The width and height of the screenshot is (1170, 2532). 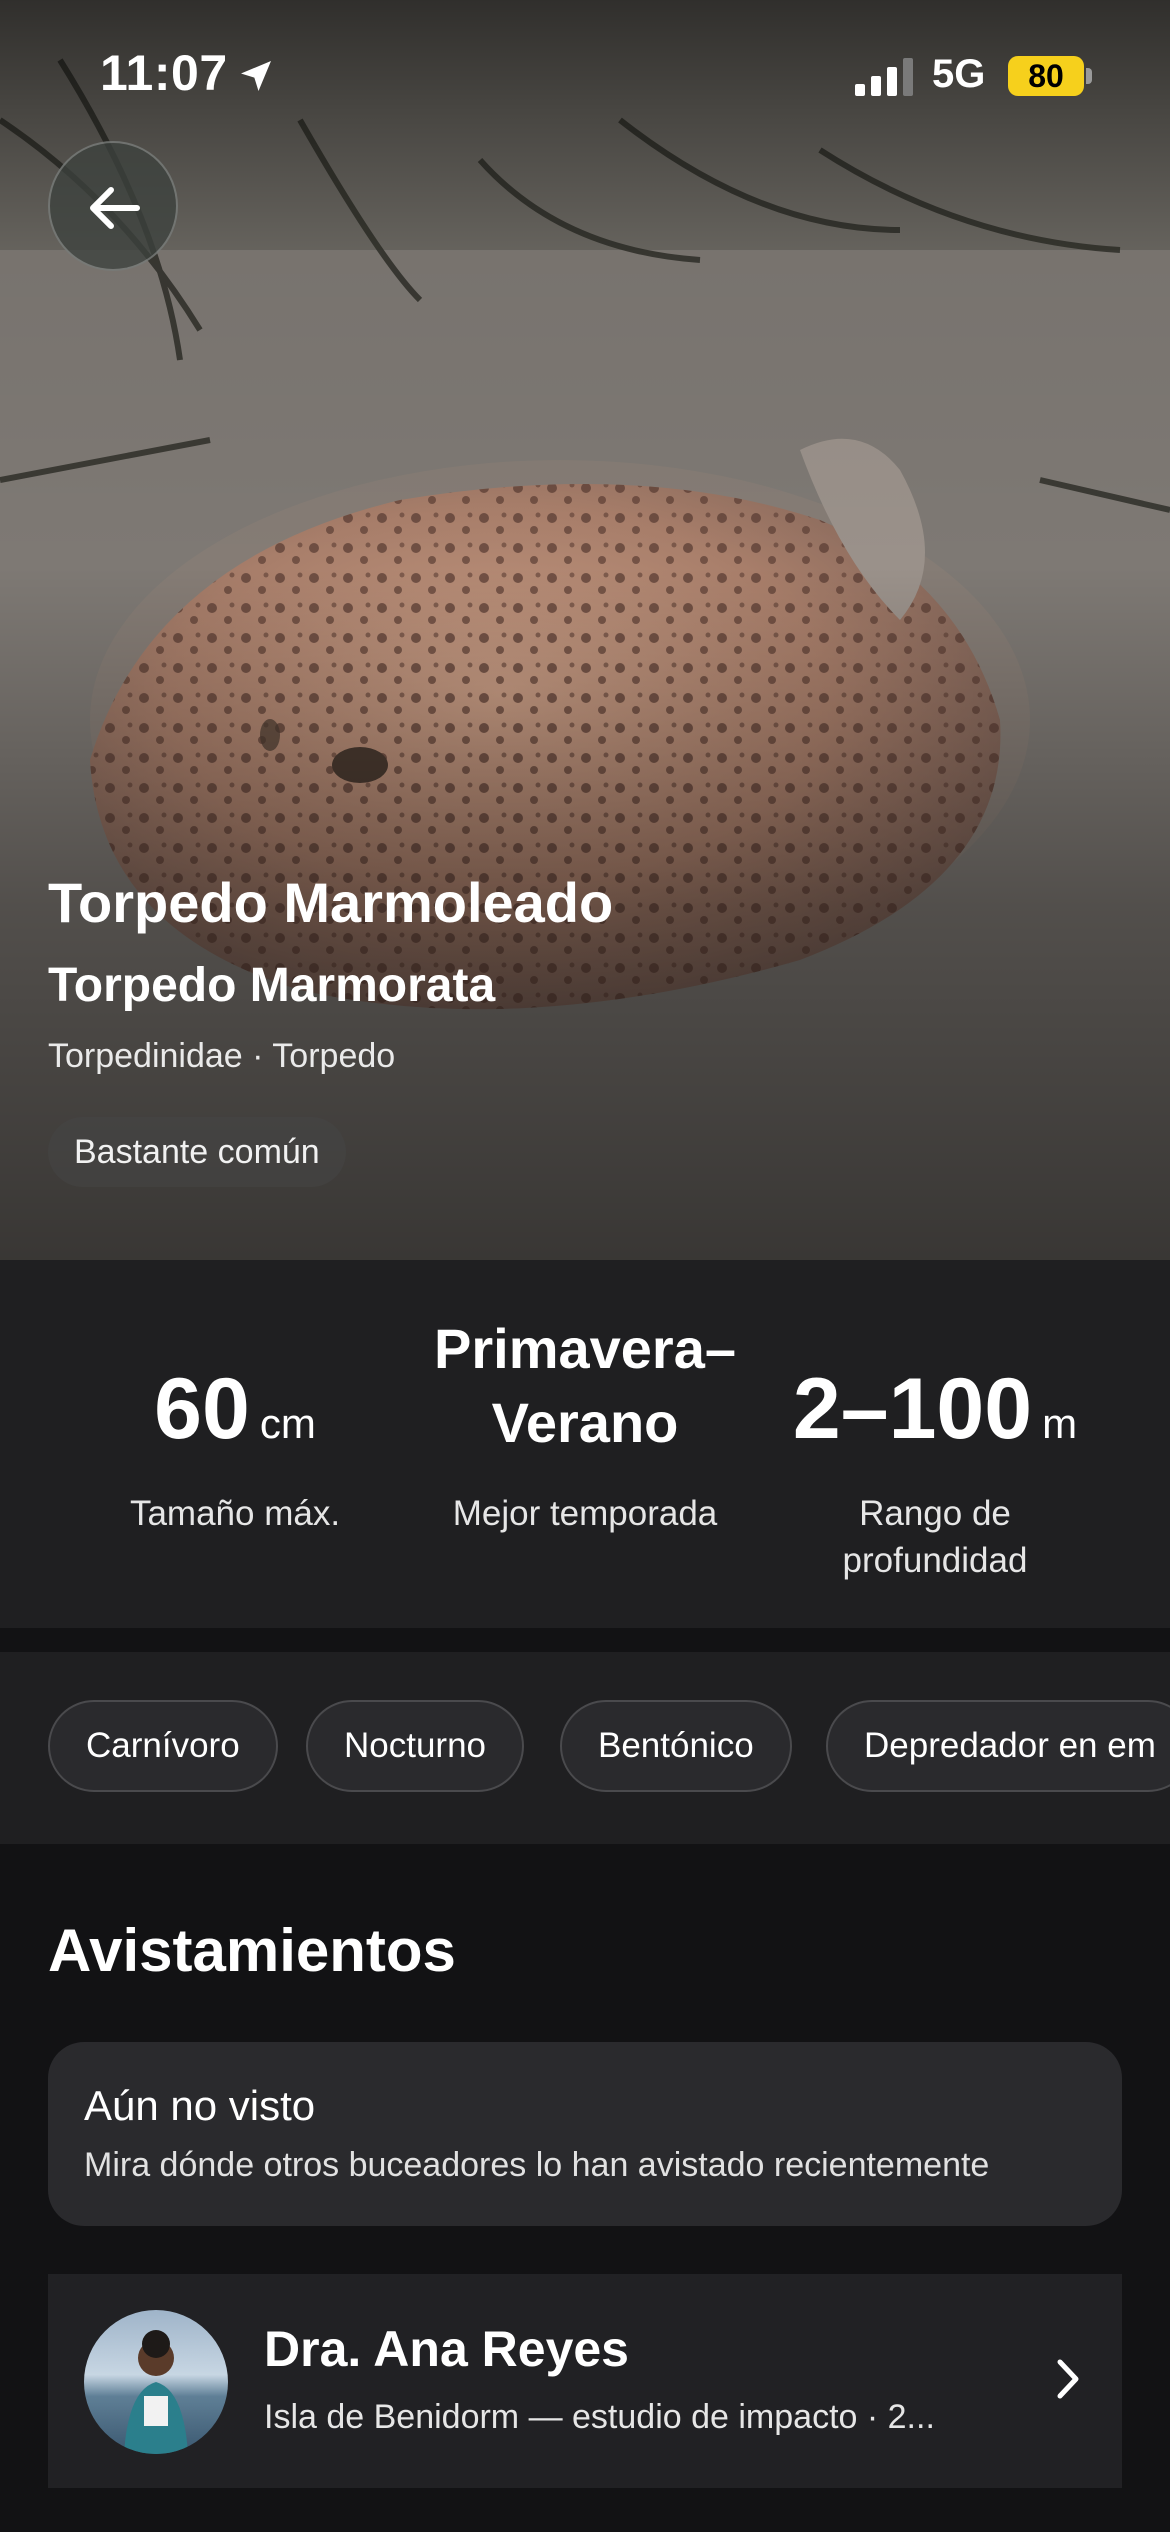 I want to click on stat-season-label: Mejor temporada, so click(x=585, y=1513).